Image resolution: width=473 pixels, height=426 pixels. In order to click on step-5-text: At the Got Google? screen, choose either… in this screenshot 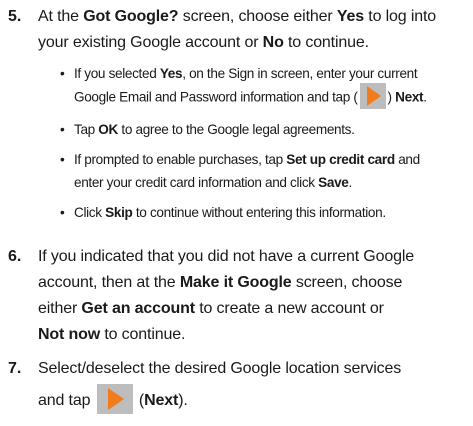, I will do `click(237, 29)`.